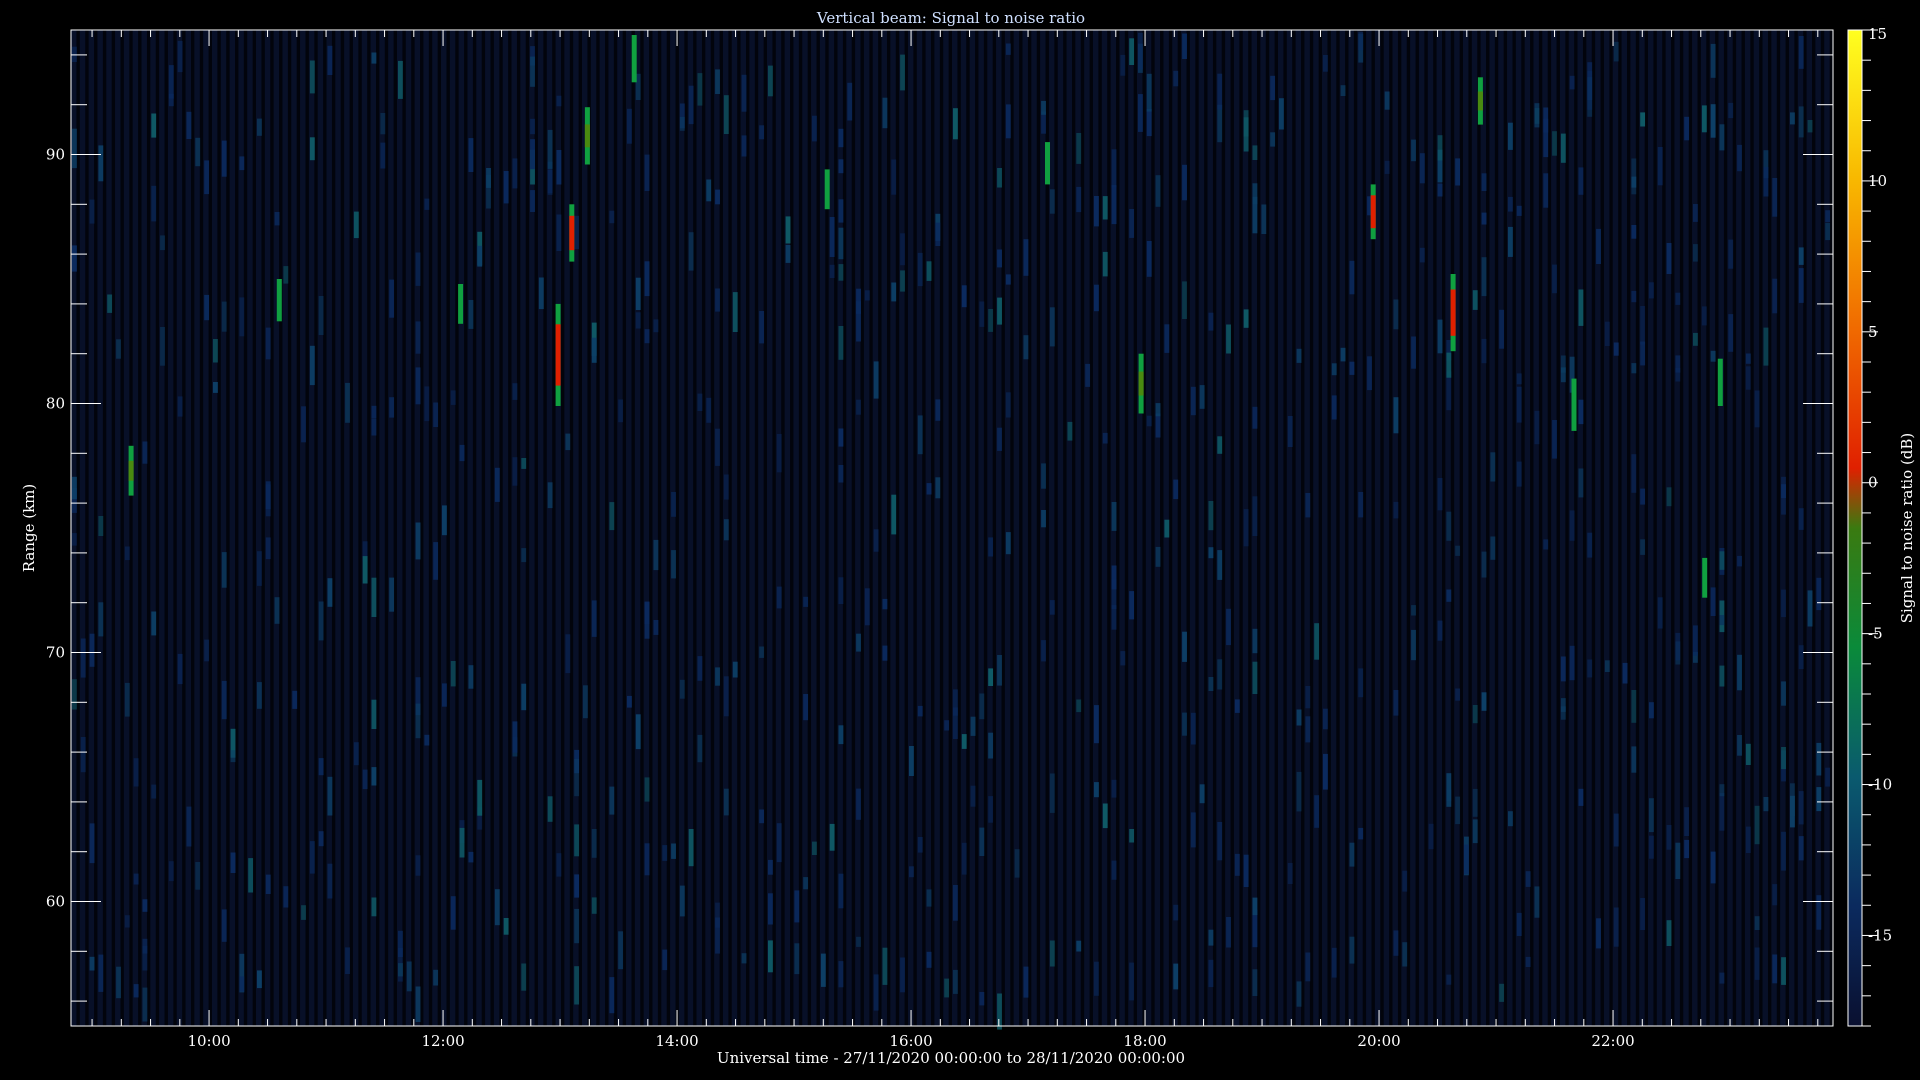  I want to click on echo, so click(827, 189).